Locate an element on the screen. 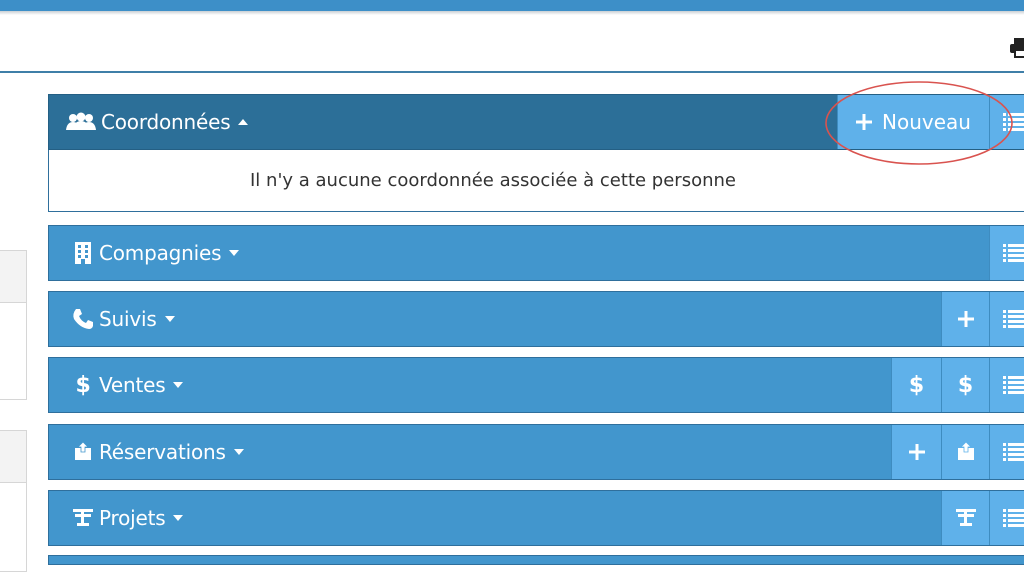  panel-header-suivis: Suivis is located at coordinates (536, 319).